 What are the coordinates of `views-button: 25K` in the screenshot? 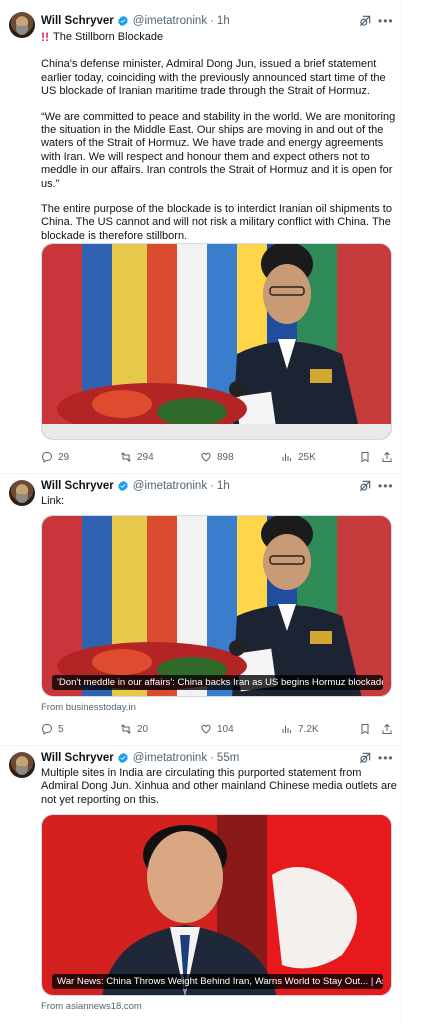 It's located at (298, 457).